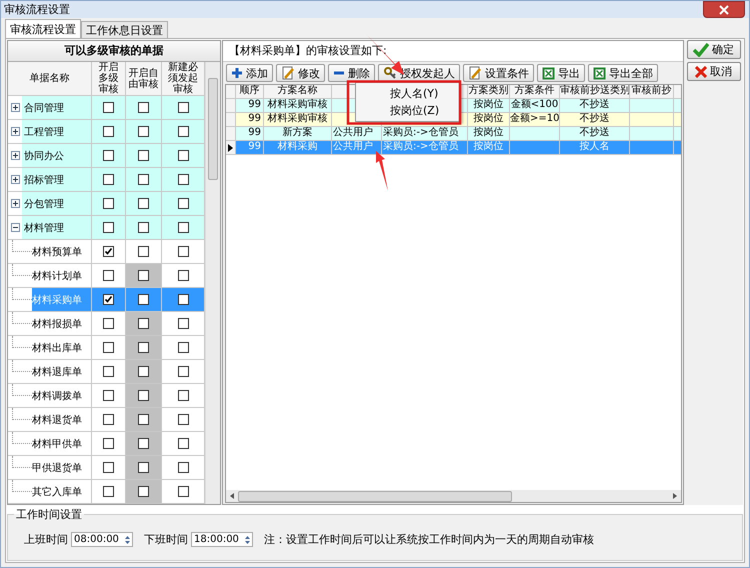 The image size is (750, 568). Describe the element at coordinates (166, 539) in the screenshot. I see `field-label: 下班时间` at that location.